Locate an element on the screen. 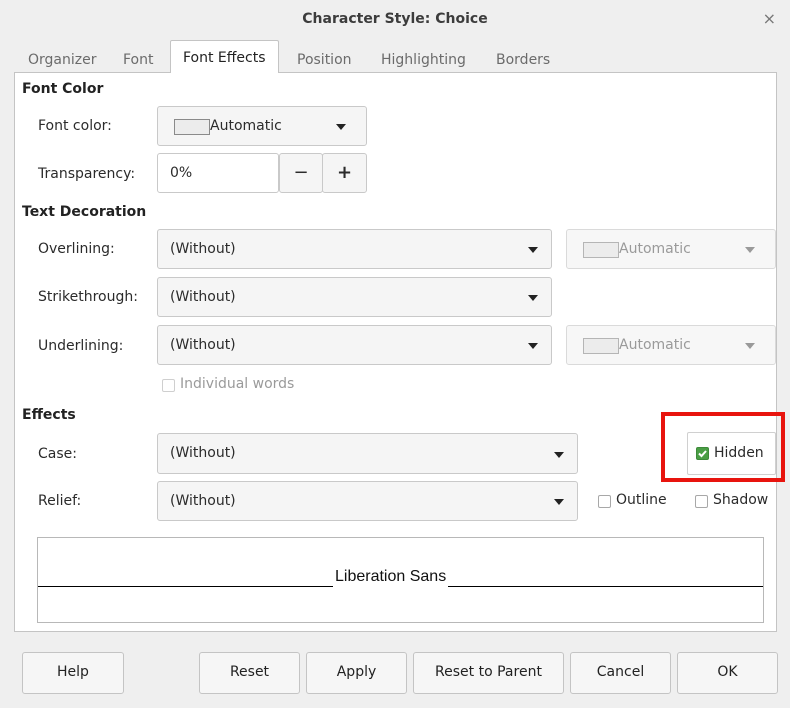 The image size is (790, 708). window-title: Character Style: Choice is located at coordinates (395, 19).